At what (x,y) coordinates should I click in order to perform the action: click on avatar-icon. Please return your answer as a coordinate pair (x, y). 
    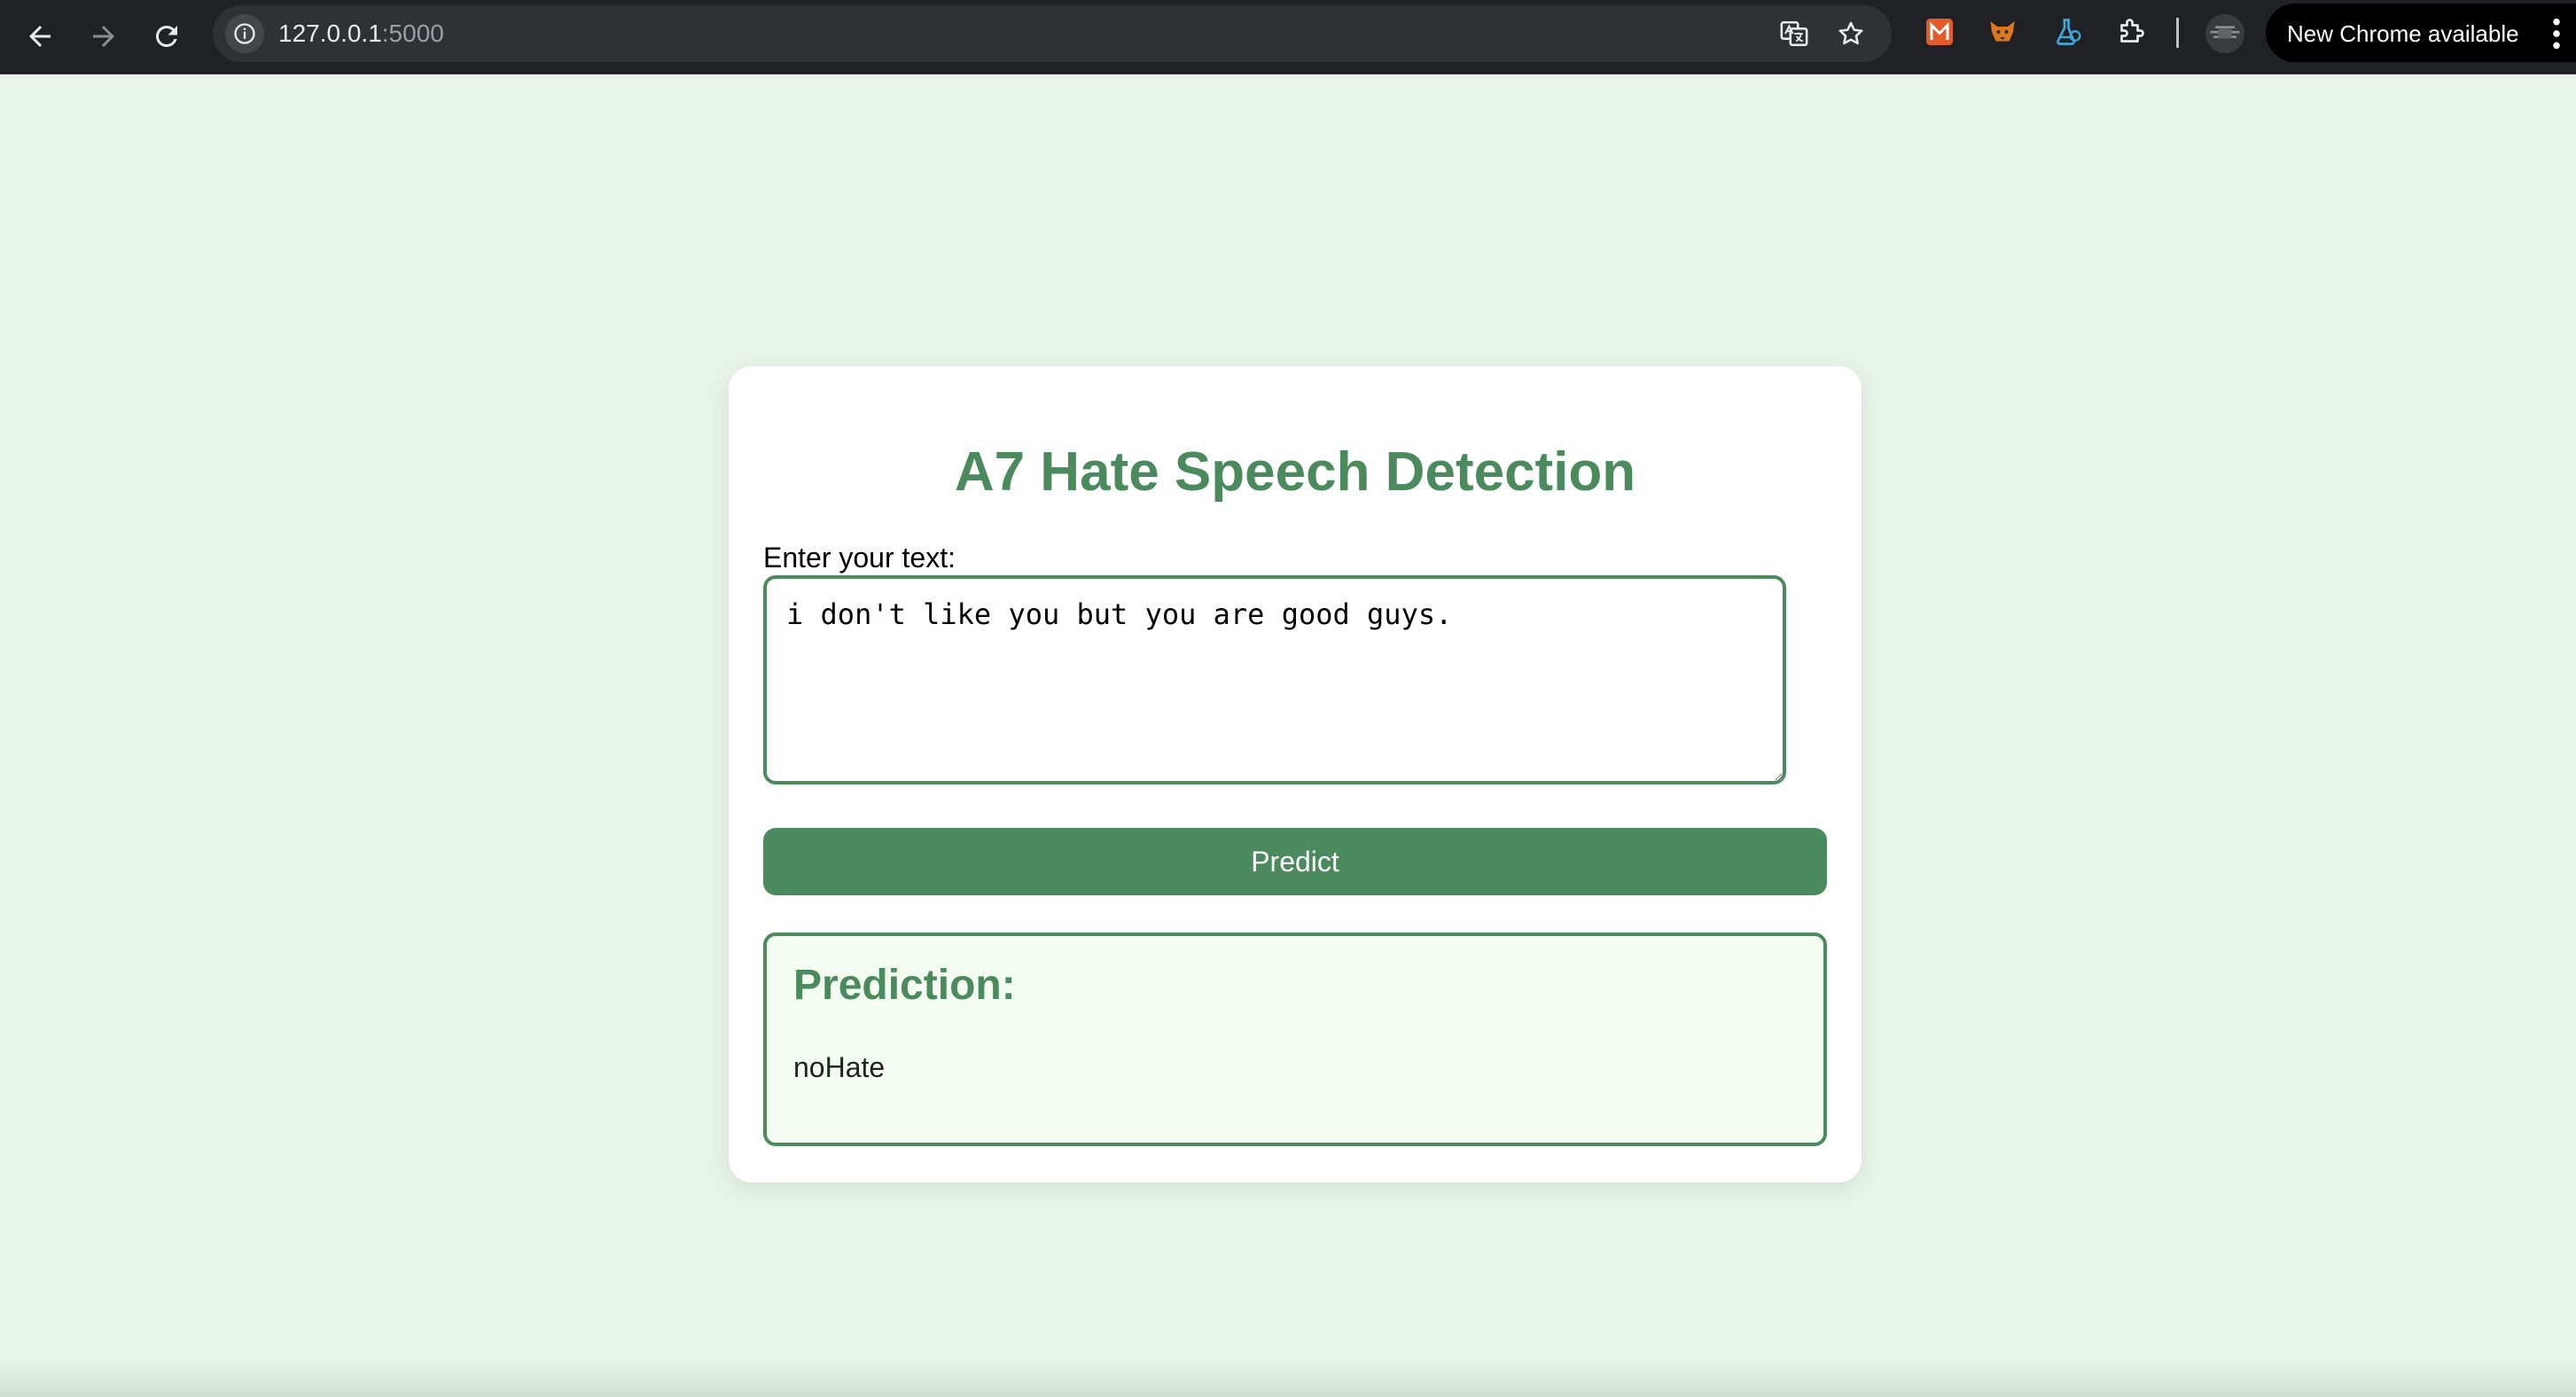
    Looking at the image, I should click on (2224, 33).